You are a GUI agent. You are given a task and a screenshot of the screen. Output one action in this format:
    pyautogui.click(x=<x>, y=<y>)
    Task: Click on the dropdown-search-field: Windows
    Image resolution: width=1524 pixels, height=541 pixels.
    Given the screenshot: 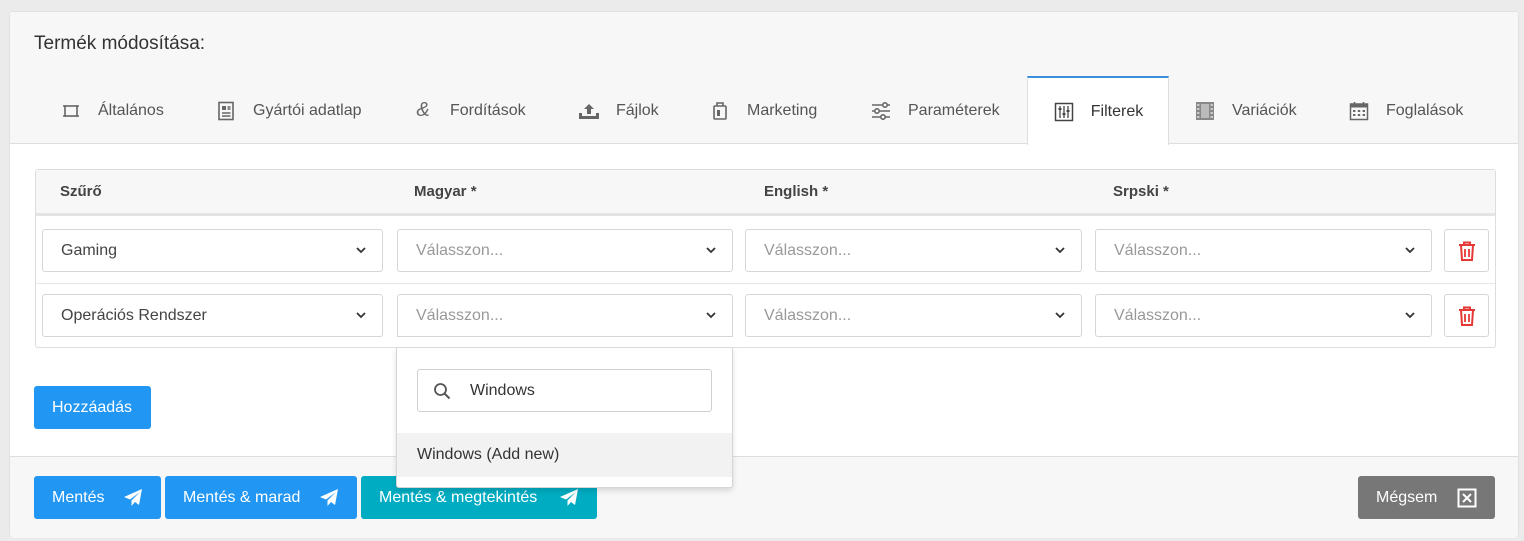 What is the action you would take?
    pyautogui.click(x=564, y=390)
    